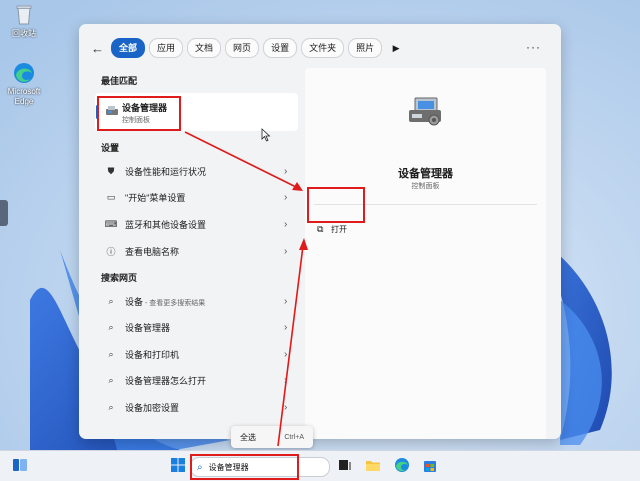  What do you see at coordinates (303, 244) in the screenshot?
I see `annotation-arrow-head` at bounding box center [303, 244].